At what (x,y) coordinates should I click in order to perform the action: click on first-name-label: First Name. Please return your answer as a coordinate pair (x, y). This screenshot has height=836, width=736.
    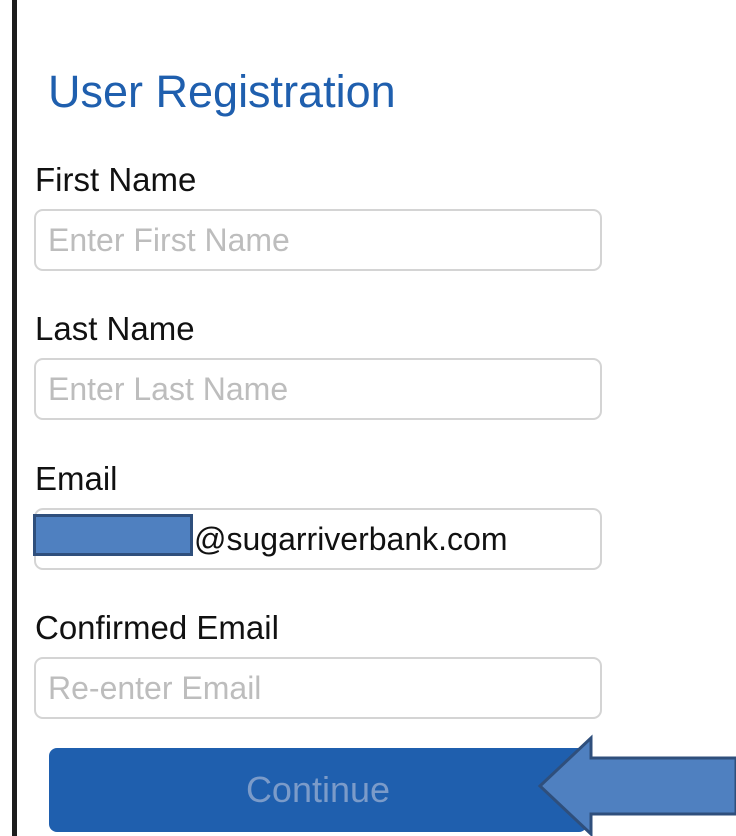
    Looking at the image, I should click on (116, 179).